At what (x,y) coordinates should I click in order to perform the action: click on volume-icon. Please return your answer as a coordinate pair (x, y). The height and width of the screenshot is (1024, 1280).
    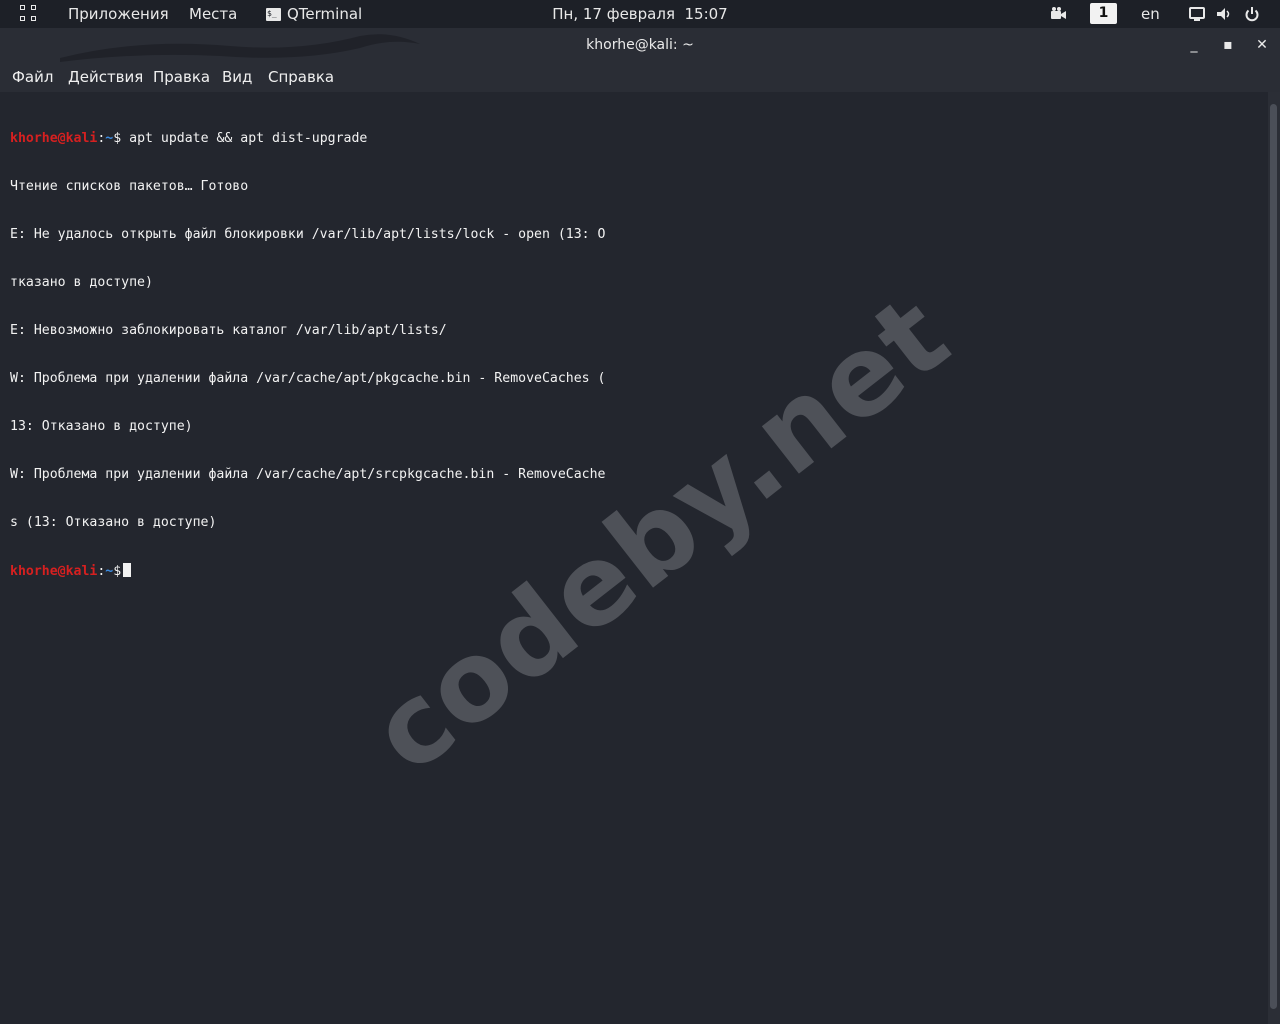
    Looking at the image, I should click on (1224, 14).